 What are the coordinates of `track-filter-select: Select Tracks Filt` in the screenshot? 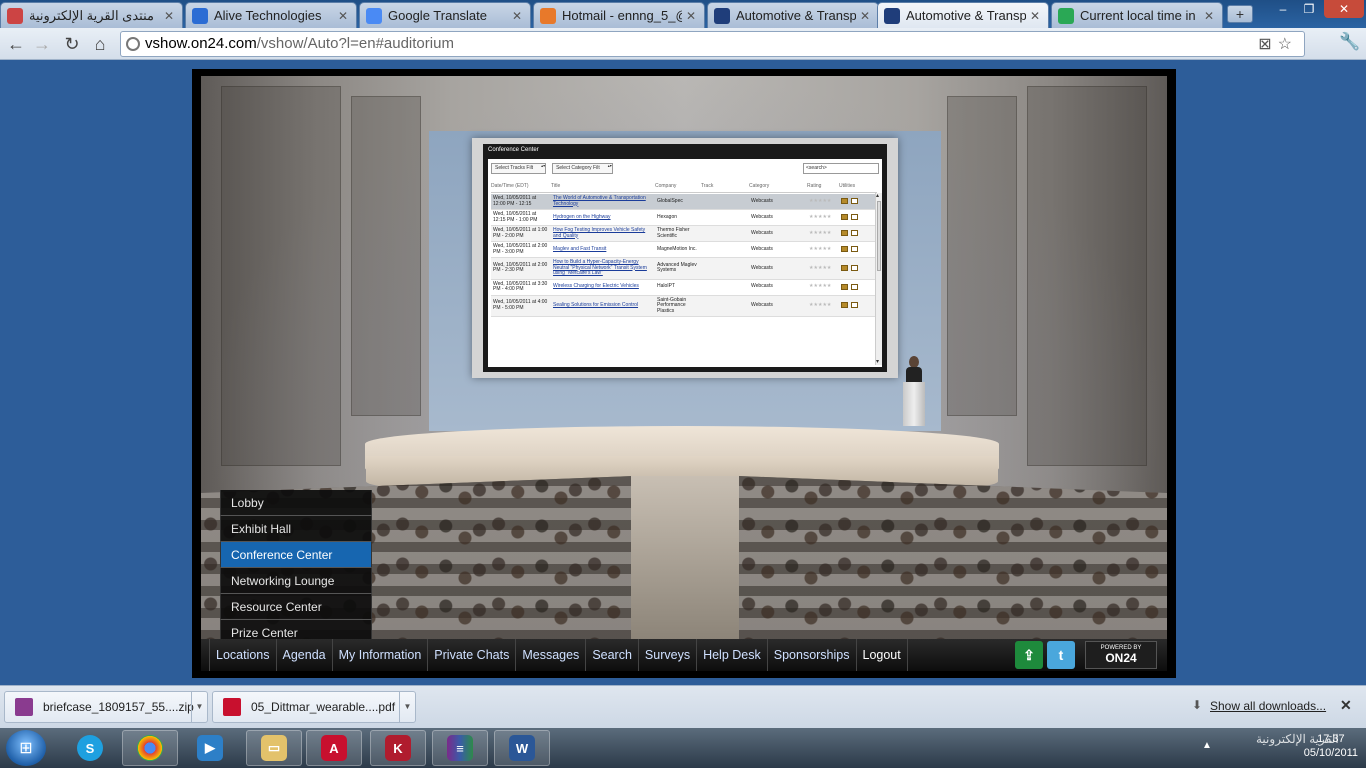 It's located at (519, 168).